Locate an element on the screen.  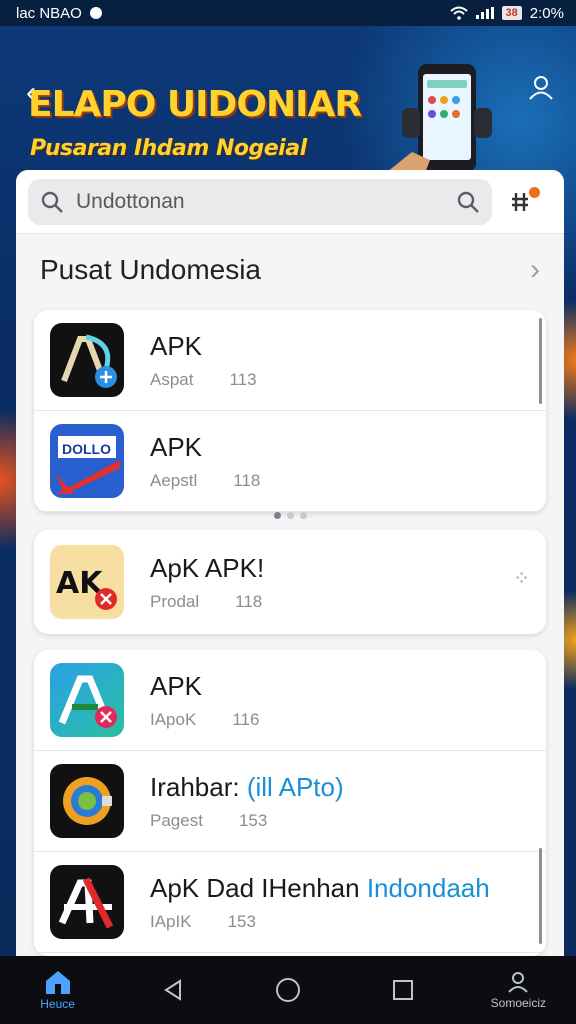
circle-logo-icon is located at coordinates (87, 801).